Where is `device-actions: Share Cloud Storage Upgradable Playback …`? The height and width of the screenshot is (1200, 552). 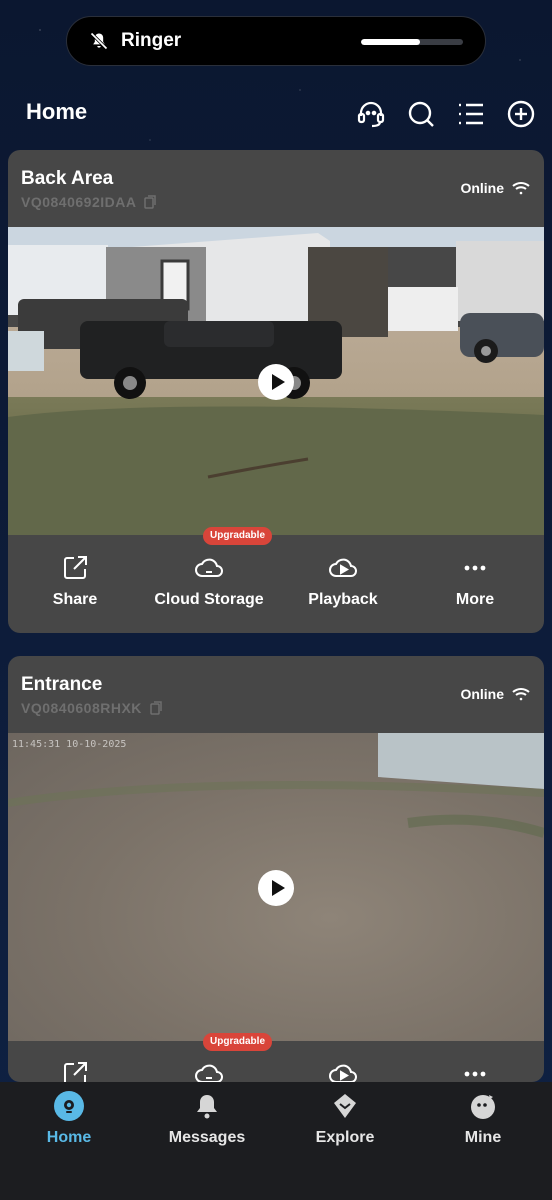
device-actions: Share Cloud Storage Upgradable Playback … is located at coordinates (276, 580).